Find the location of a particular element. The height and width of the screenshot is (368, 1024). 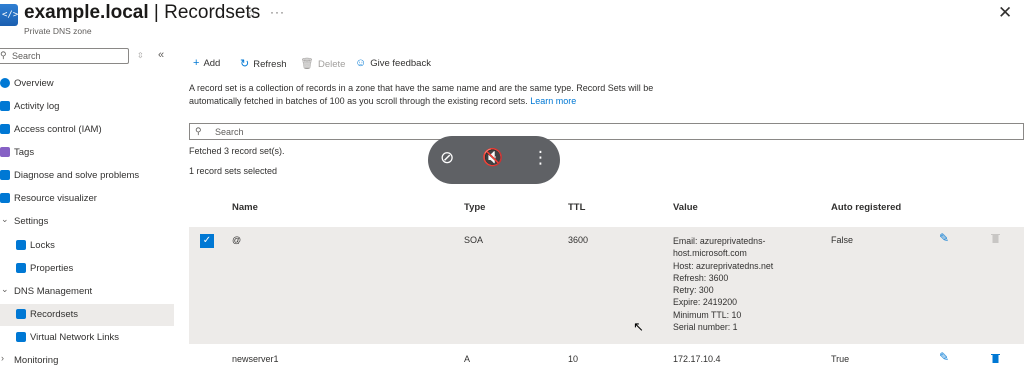

sidebar-item-virtual-network-links: Virtual Network Links is located at coordinates (87, 338).